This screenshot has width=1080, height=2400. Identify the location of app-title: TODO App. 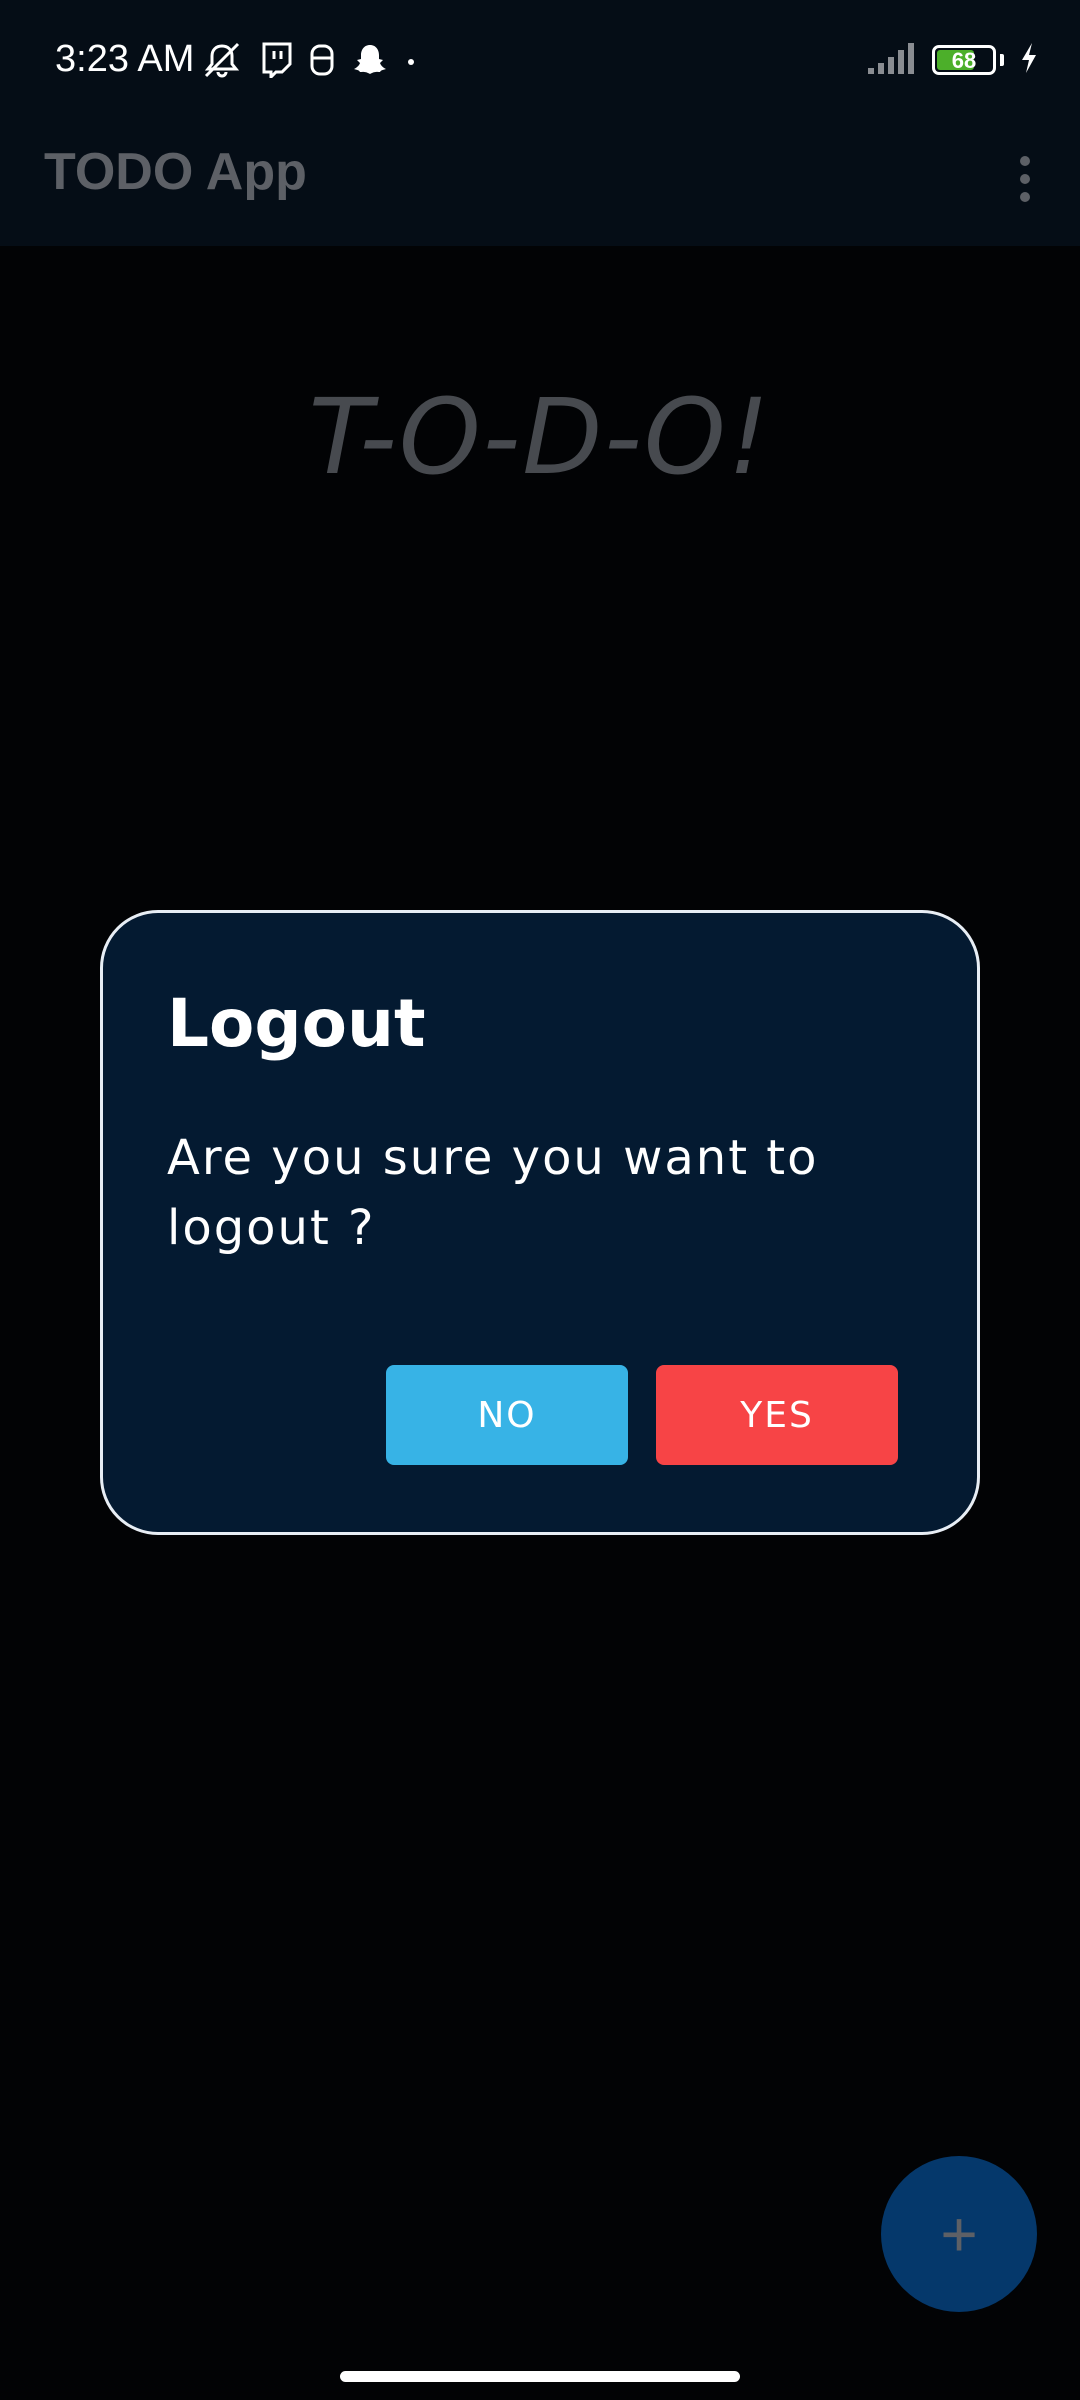
(175, 172).